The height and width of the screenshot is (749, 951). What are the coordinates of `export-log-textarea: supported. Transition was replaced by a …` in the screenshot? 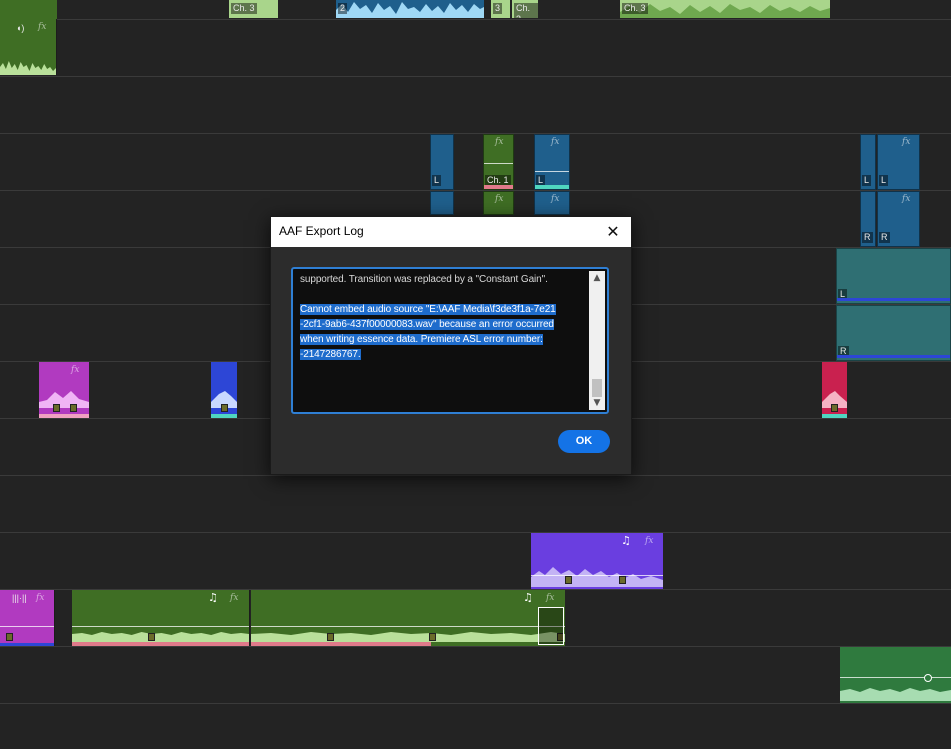 It's located at (450, 340).